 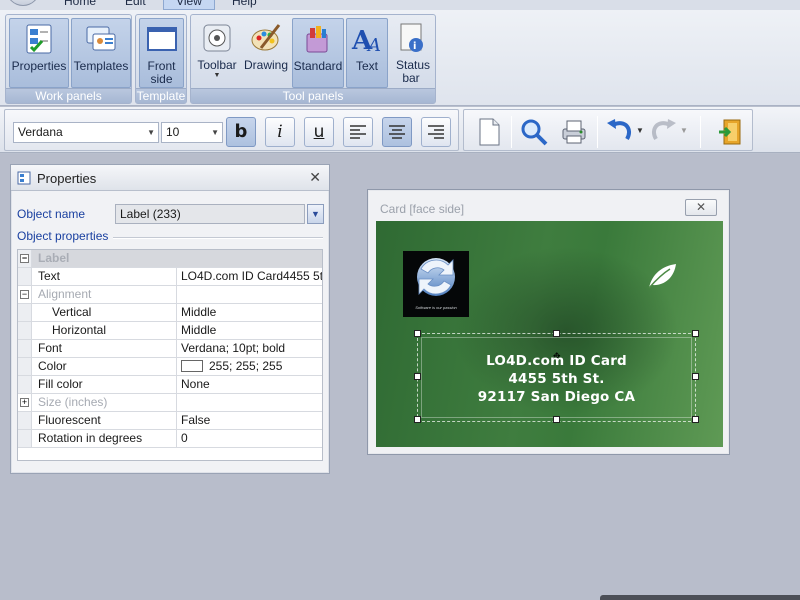 I want to click on property-row-font: Font Verdana; 10pt; bold, so click(x=170, y=349).